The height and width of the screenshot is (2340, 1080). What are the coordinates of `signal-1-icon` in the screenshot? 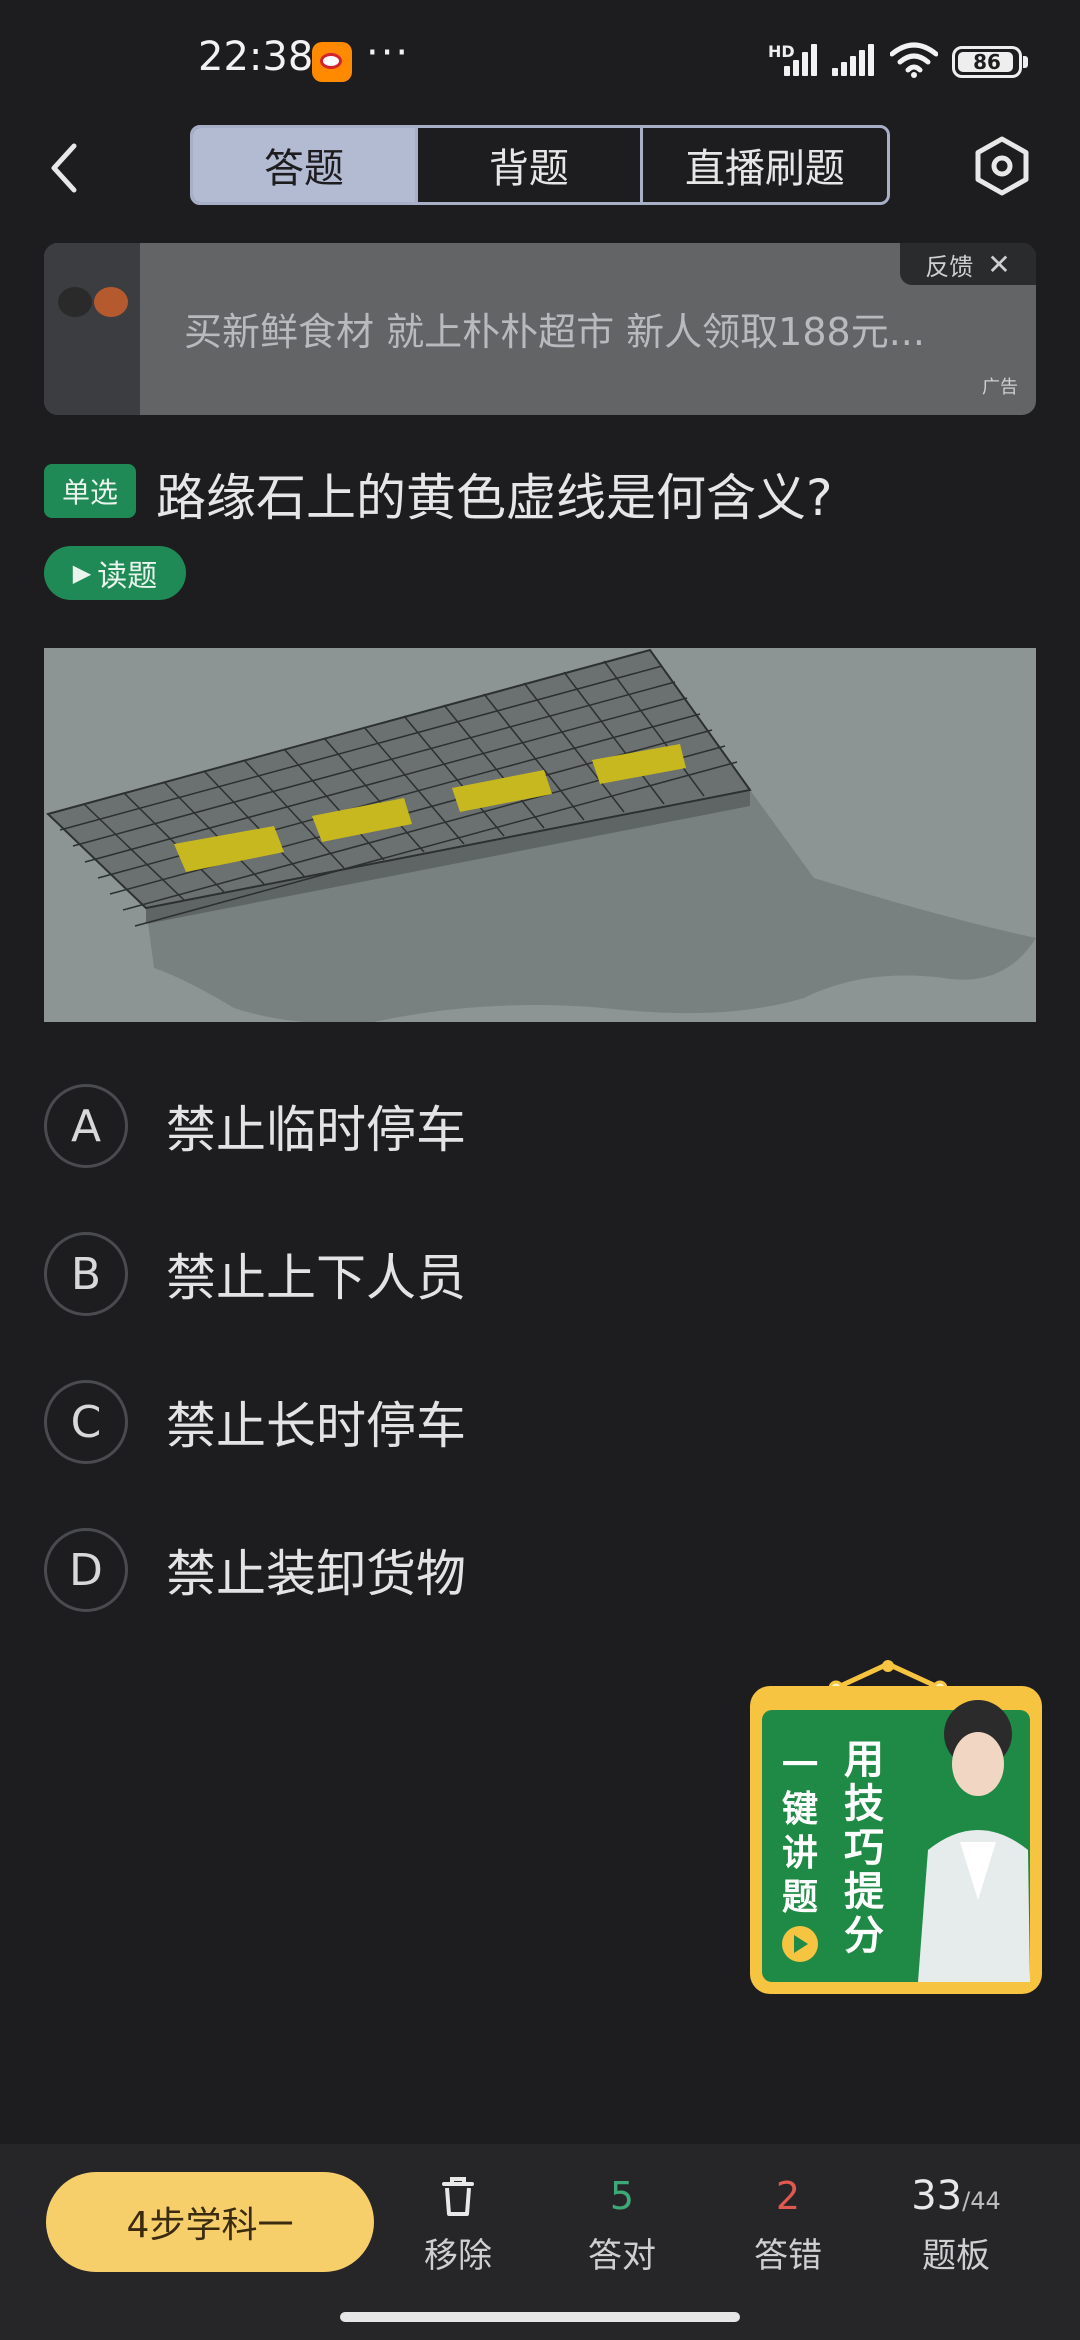 It's located at (801, 60).